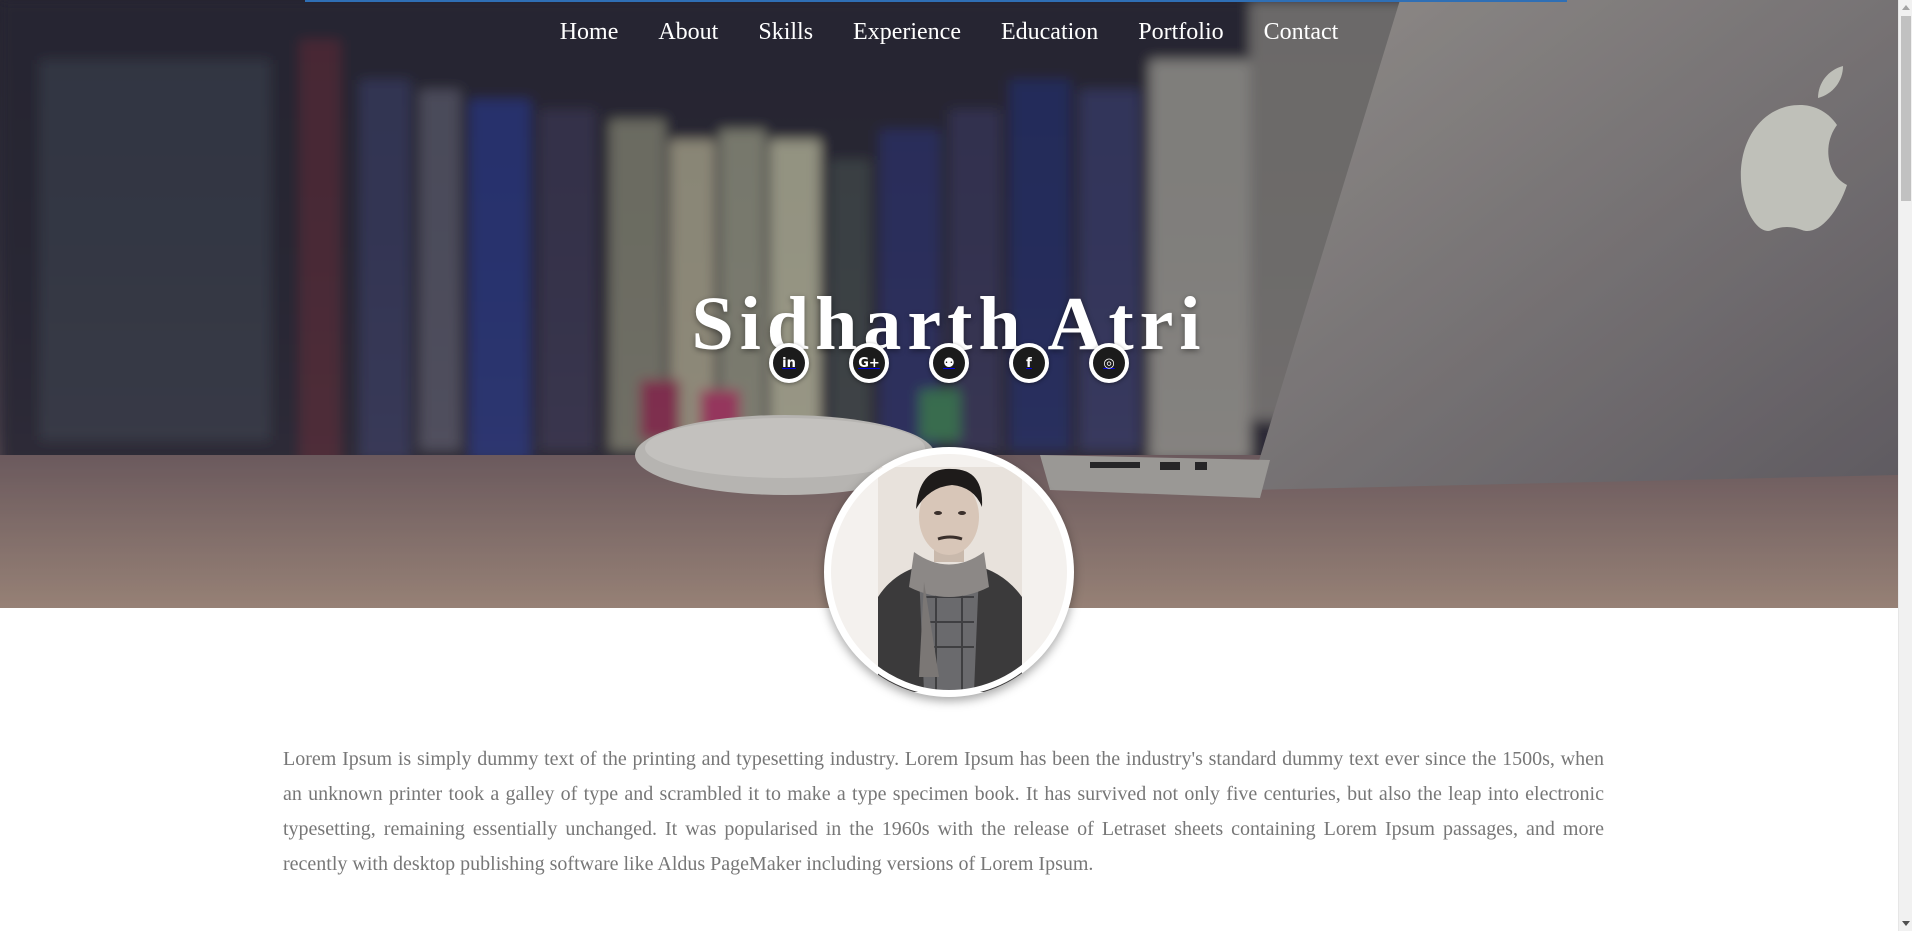 The height and width of the screenshot is (931, 1912). I want to click on avatar, so click(949, 572).